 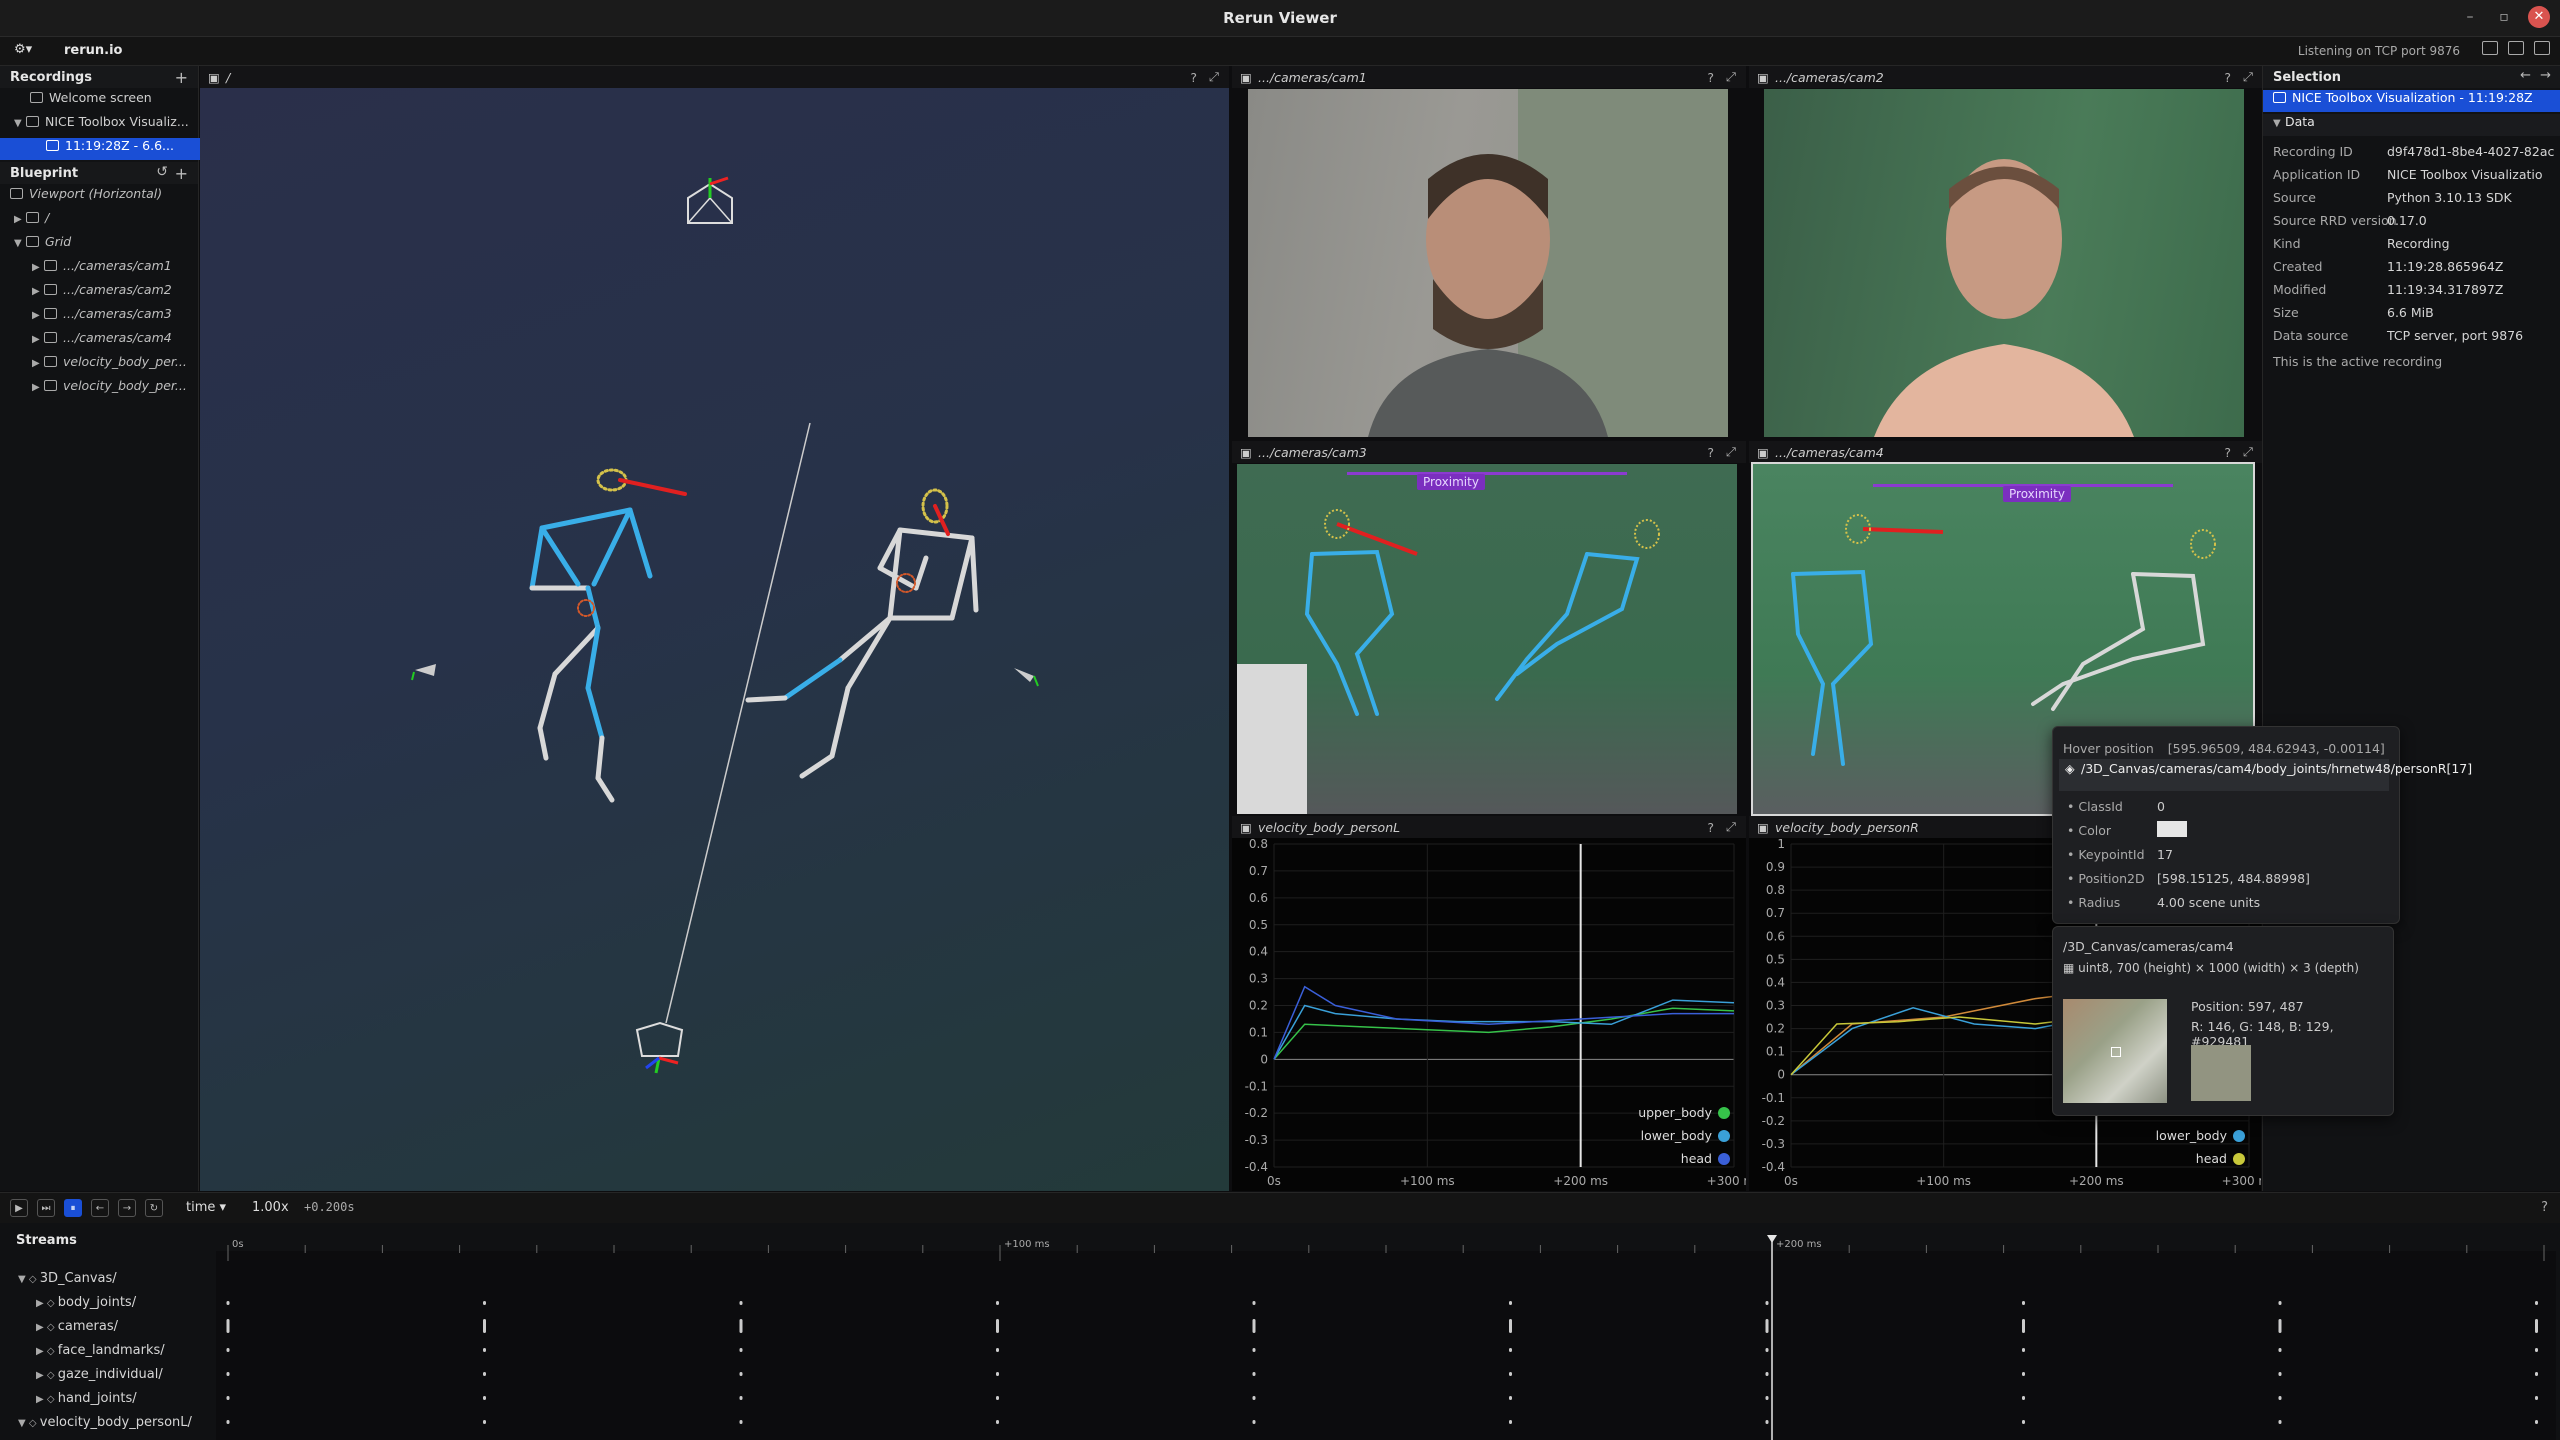 I want to click on stream-row: ▶ ◇ body_joints/, so click(x=123, y=1307).